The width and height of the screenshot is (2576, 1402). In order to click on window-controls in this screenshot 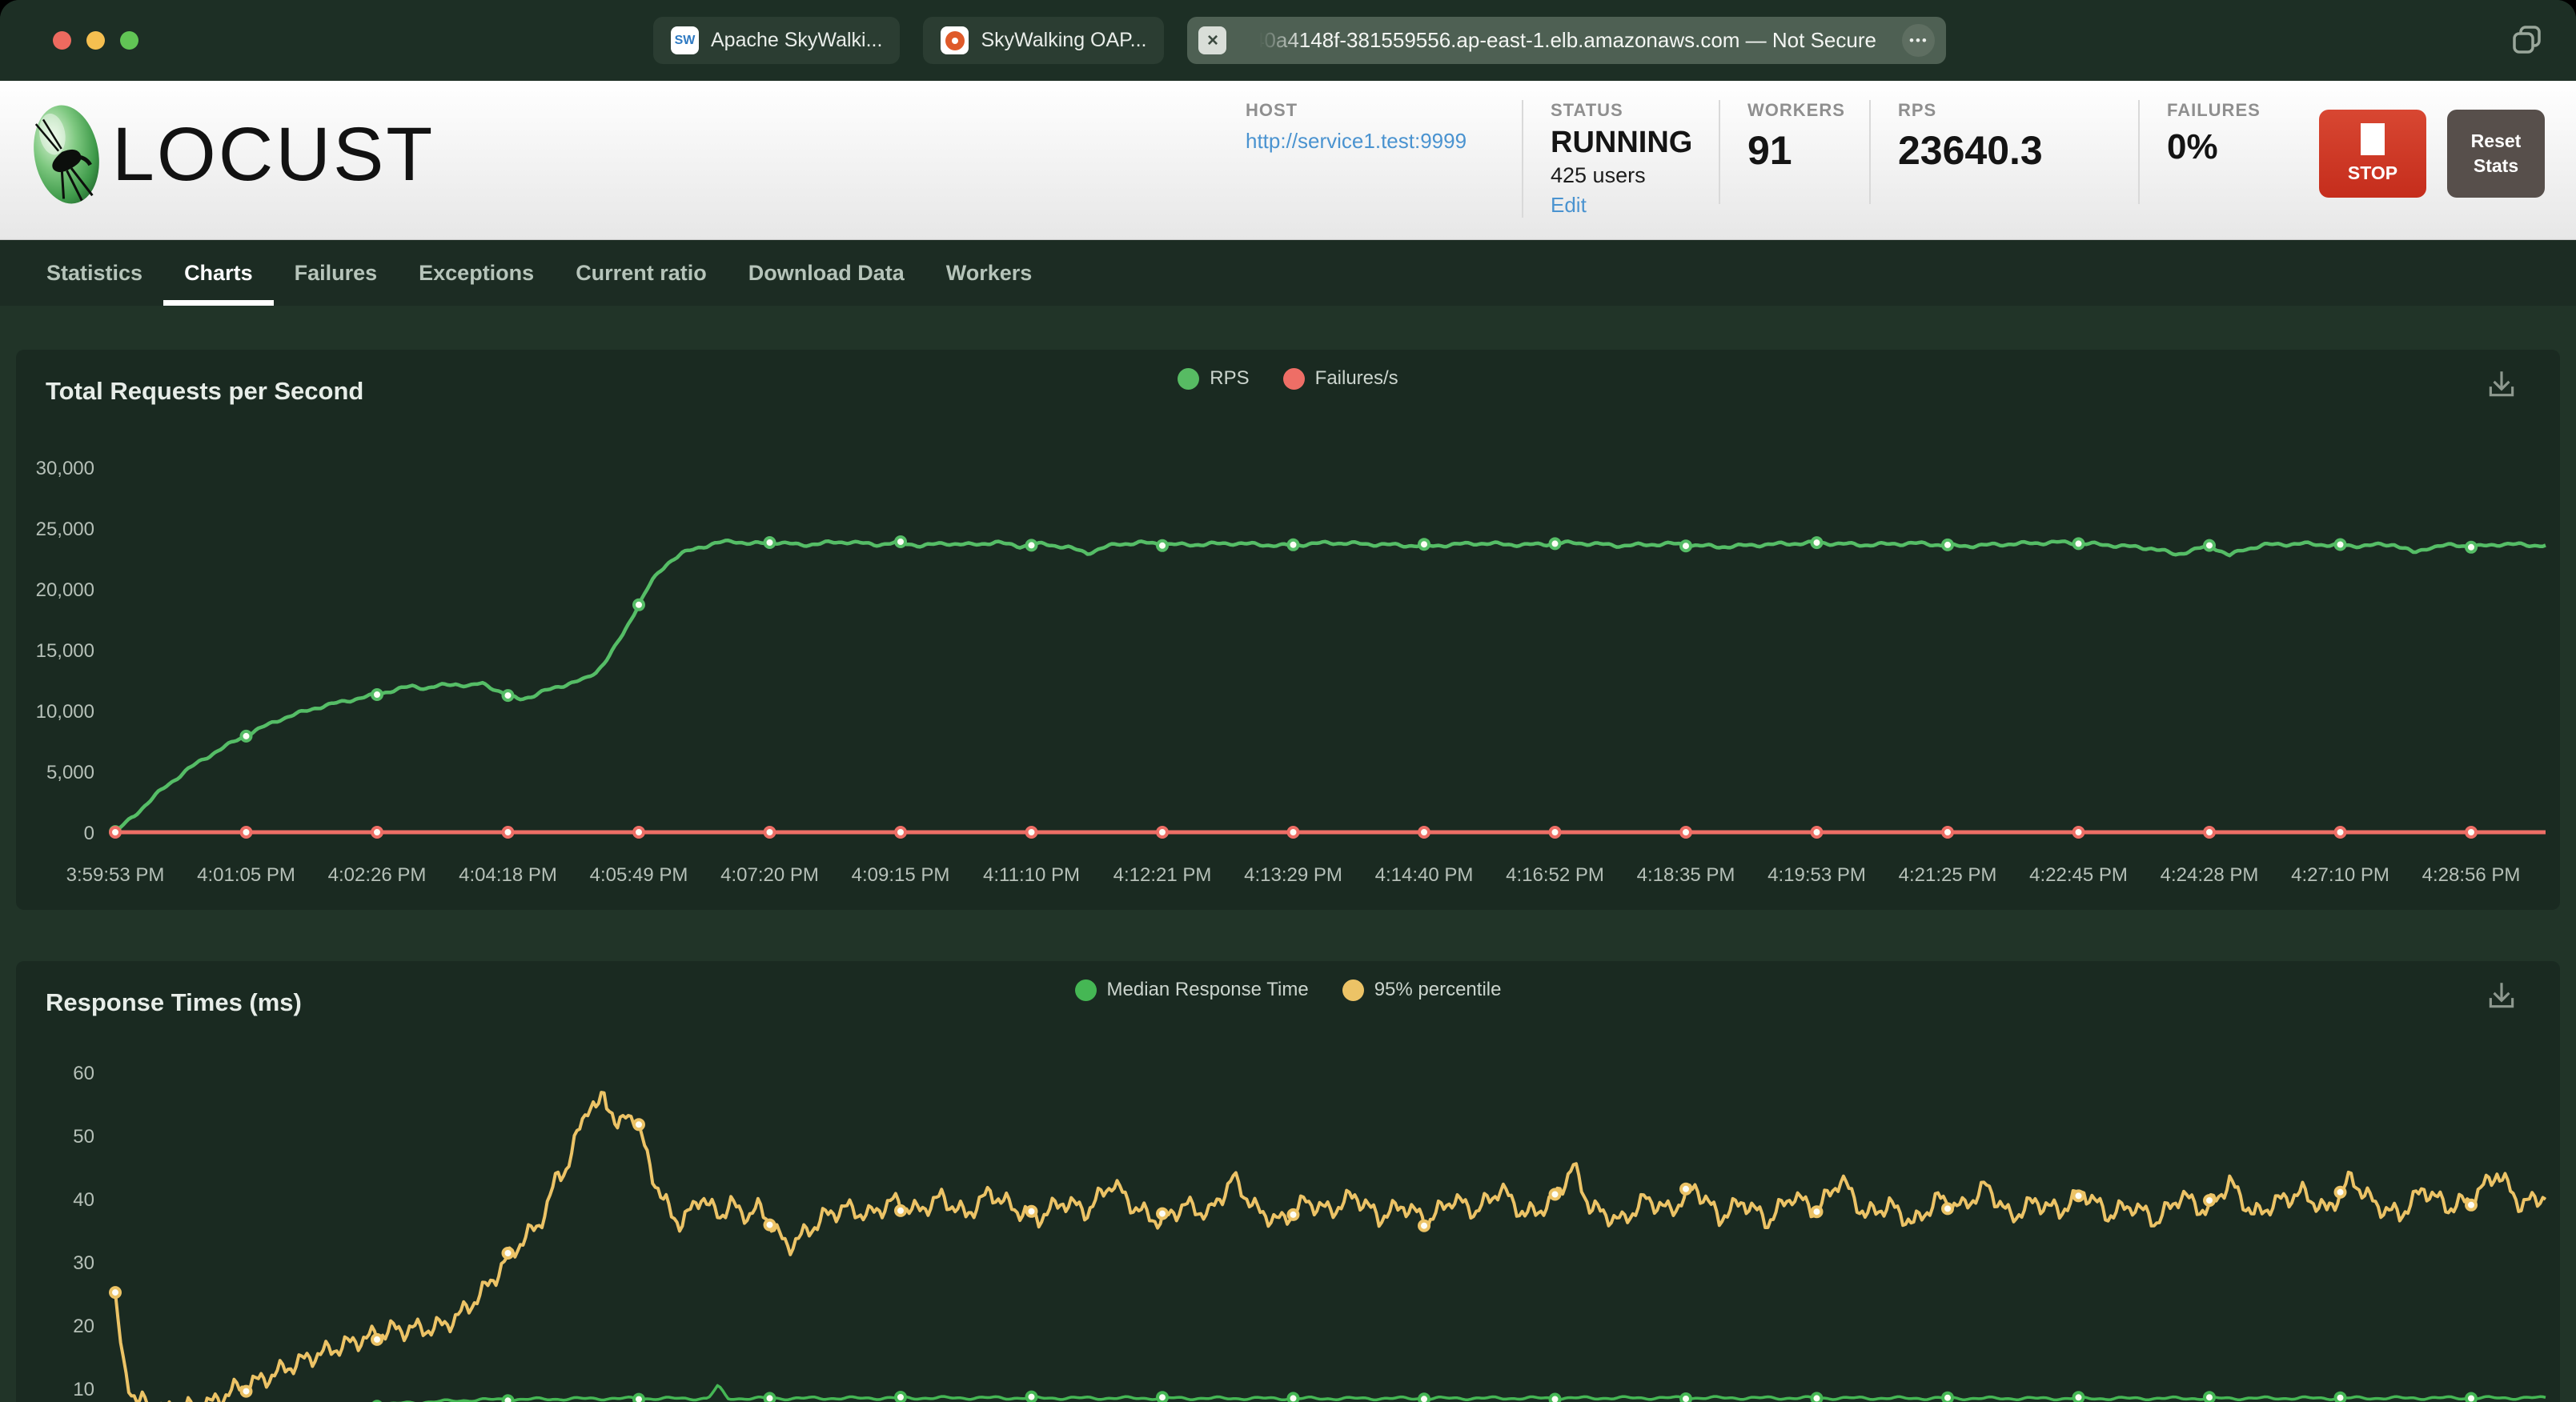, I will do `click(96, 41)`.